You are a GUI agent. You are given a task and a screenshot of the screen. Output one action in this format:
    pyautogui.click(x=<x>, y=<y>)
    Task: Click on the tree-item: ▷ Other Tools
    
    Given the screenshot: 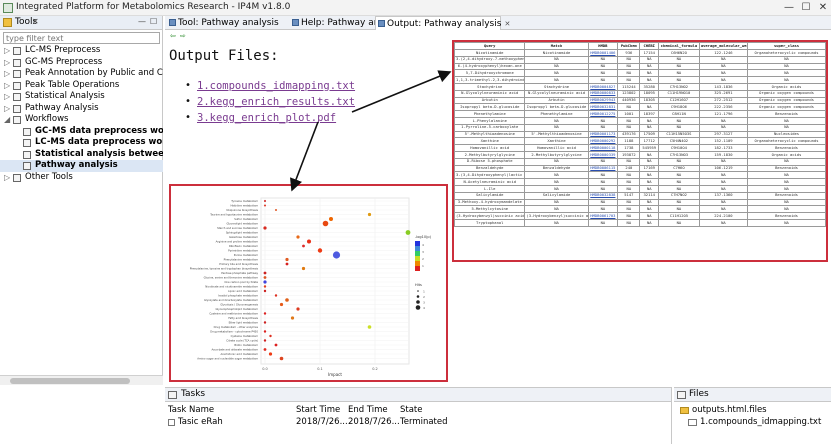 What is the action you would take?
    pyautogui.click(x=81, y=178)
    